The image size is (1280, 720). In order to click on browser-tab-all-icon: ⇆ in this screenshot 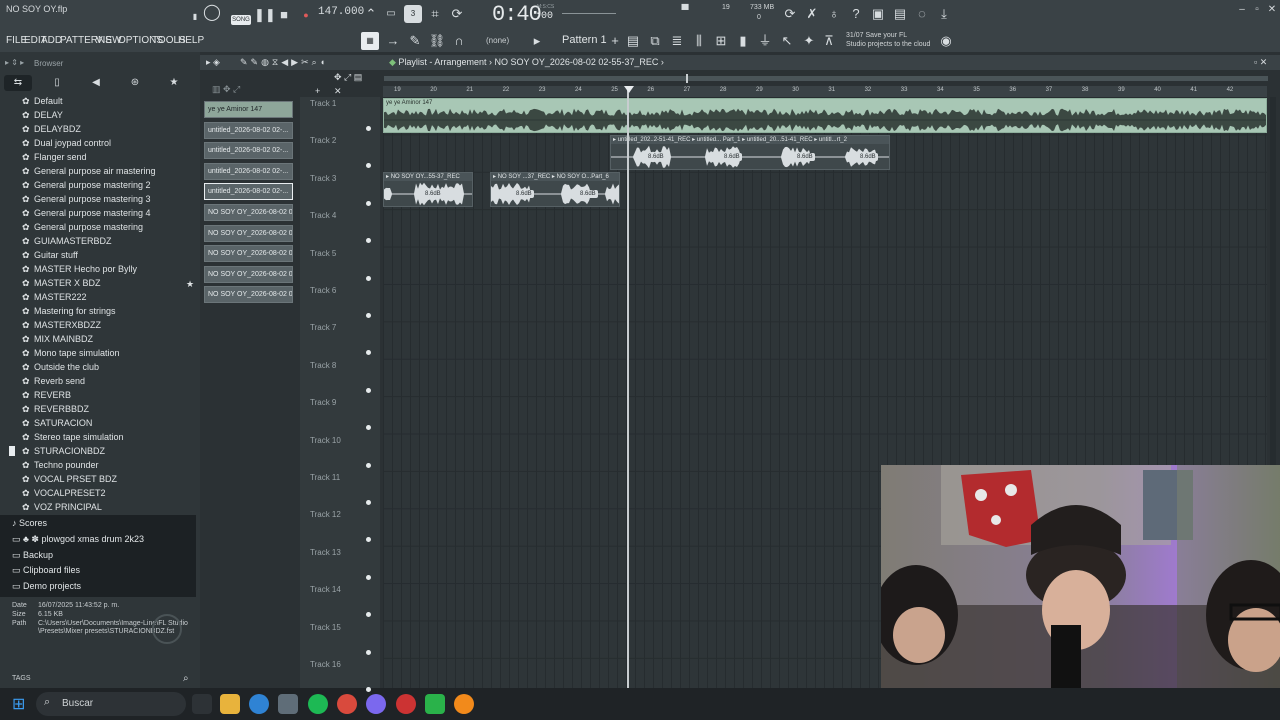, I will do `click(18, 83)`.